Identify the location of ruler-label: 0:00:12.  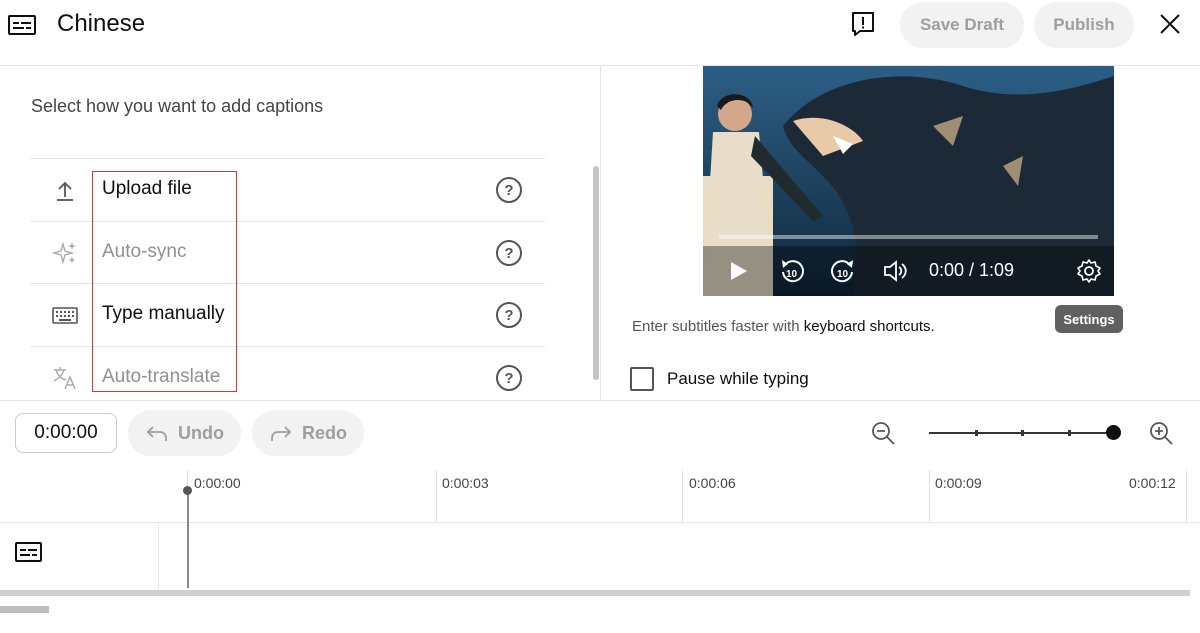
(1152, 483).